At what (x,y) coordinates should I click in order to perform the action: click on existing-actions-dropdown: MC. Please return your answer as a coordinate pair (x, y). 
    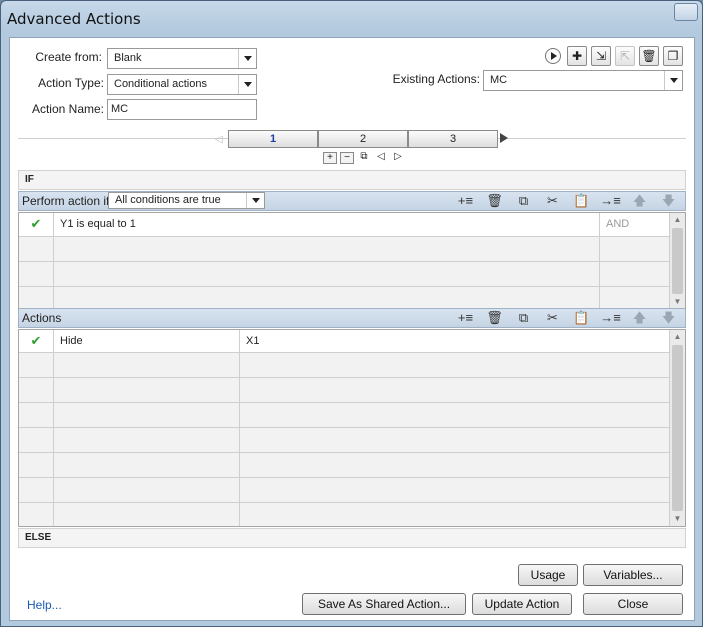
    Looking at the image, I should click on (583, 80).